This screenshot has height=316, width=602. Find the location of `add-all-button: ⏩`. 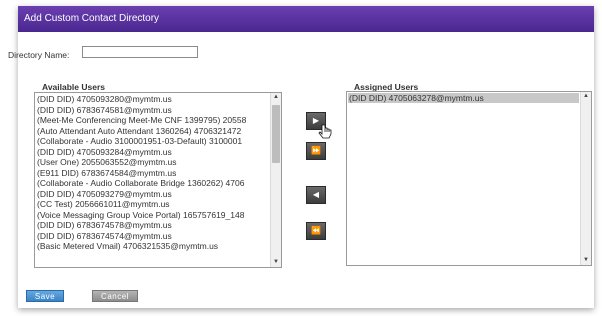

add-all-button: ⏩ is located at coordinates (316, 151).